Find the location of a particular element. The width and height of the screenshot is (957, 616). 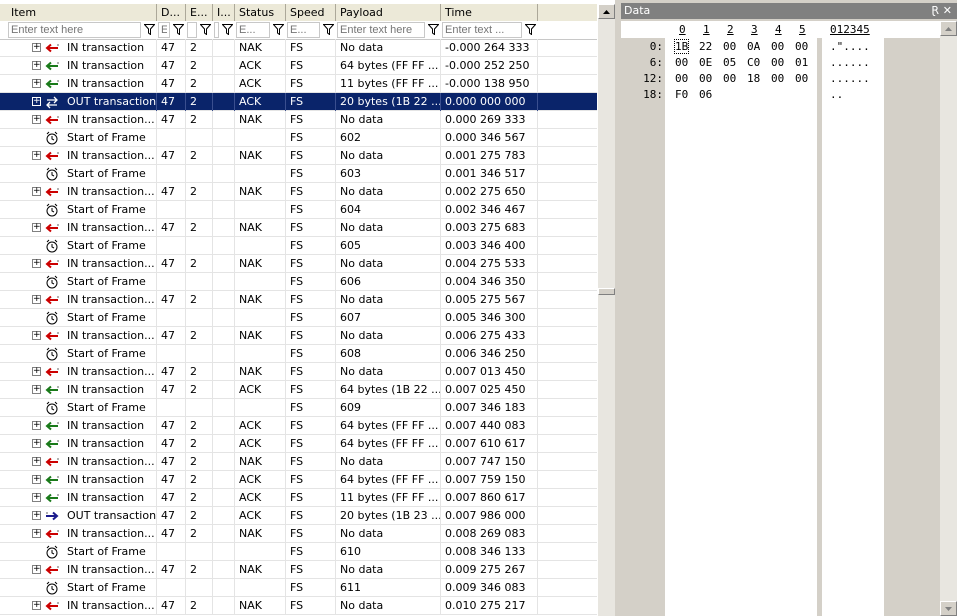

table-row: Start of Frame FS 607 0.005 346 300 is located at coordinates (298, 318).